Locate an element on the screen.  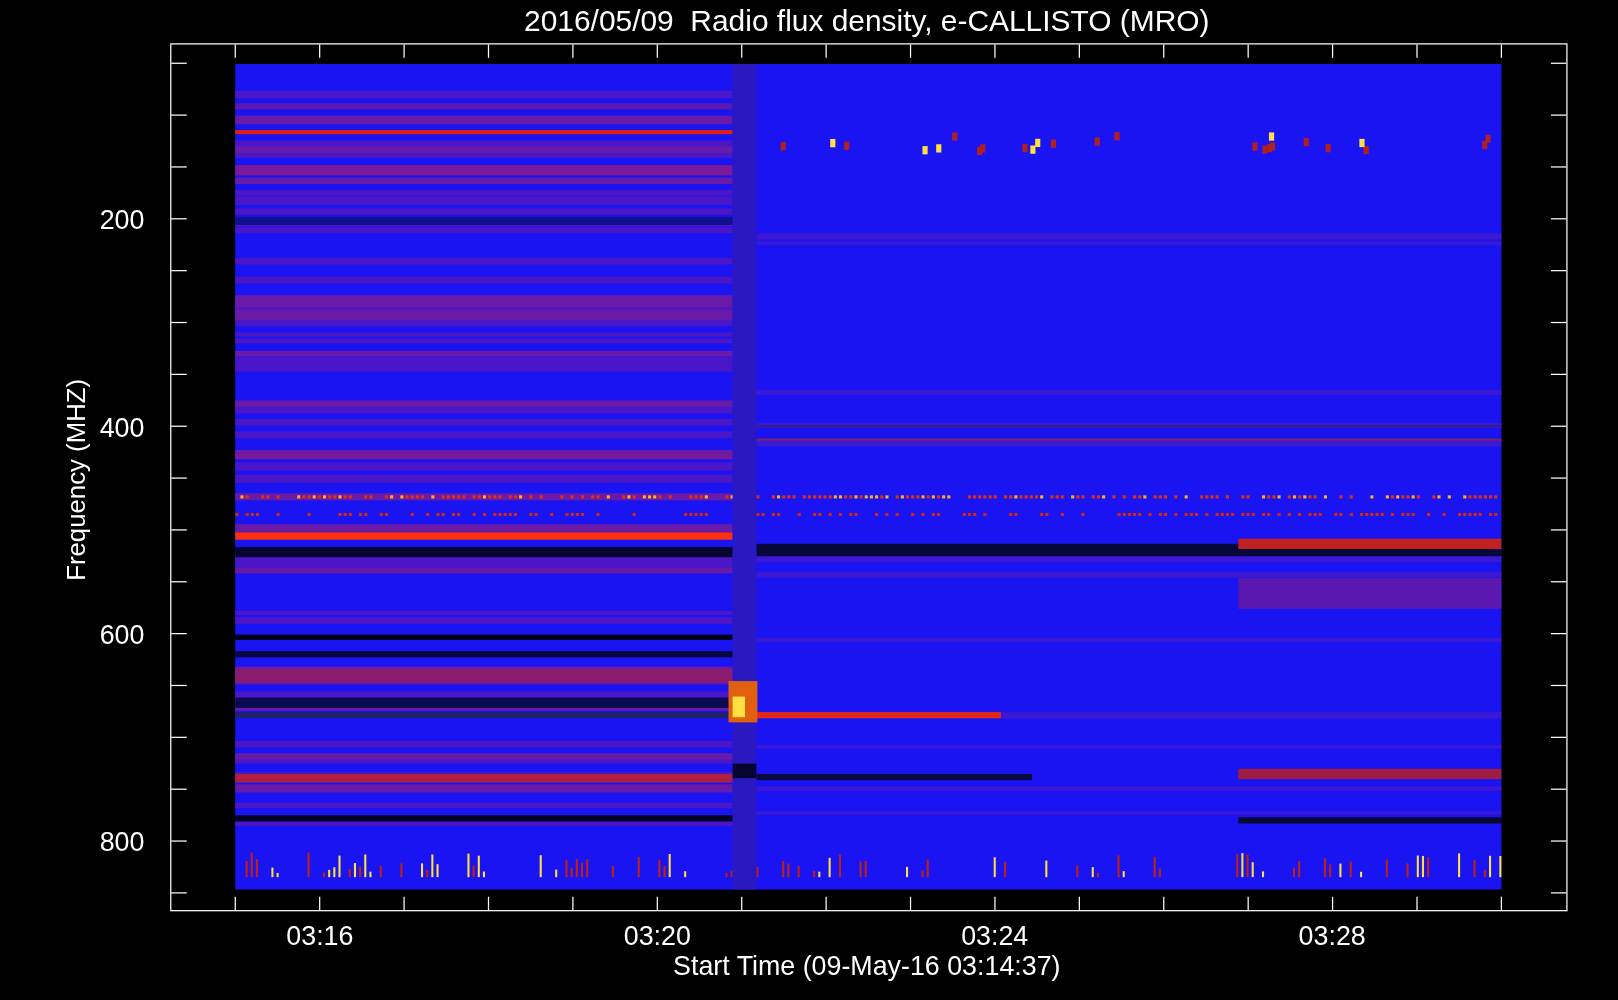
x-tick-label: 03:24 is located at coordinates (995, 936).